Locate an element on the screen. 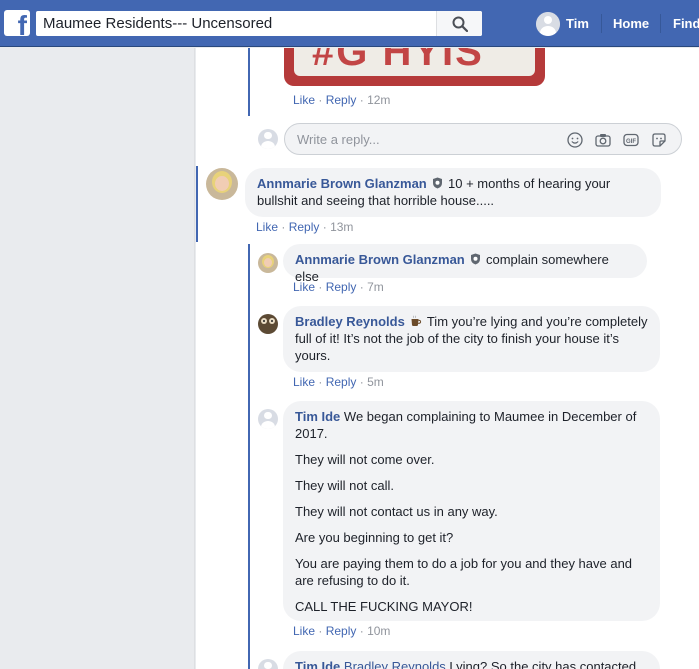 This screenshot has width=699, height=669. comment-text: Lying? So the city has contacted is located at coordinates (543, 664).